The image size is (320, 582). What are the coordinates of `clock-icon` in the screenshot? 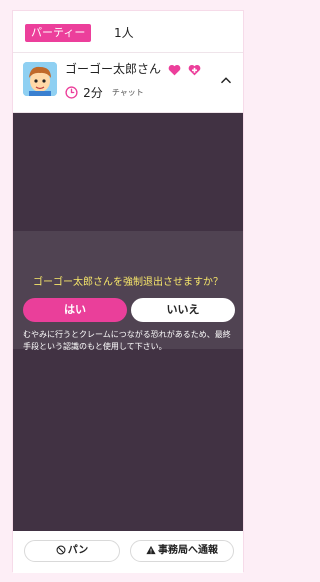 It's located at (71, 92).